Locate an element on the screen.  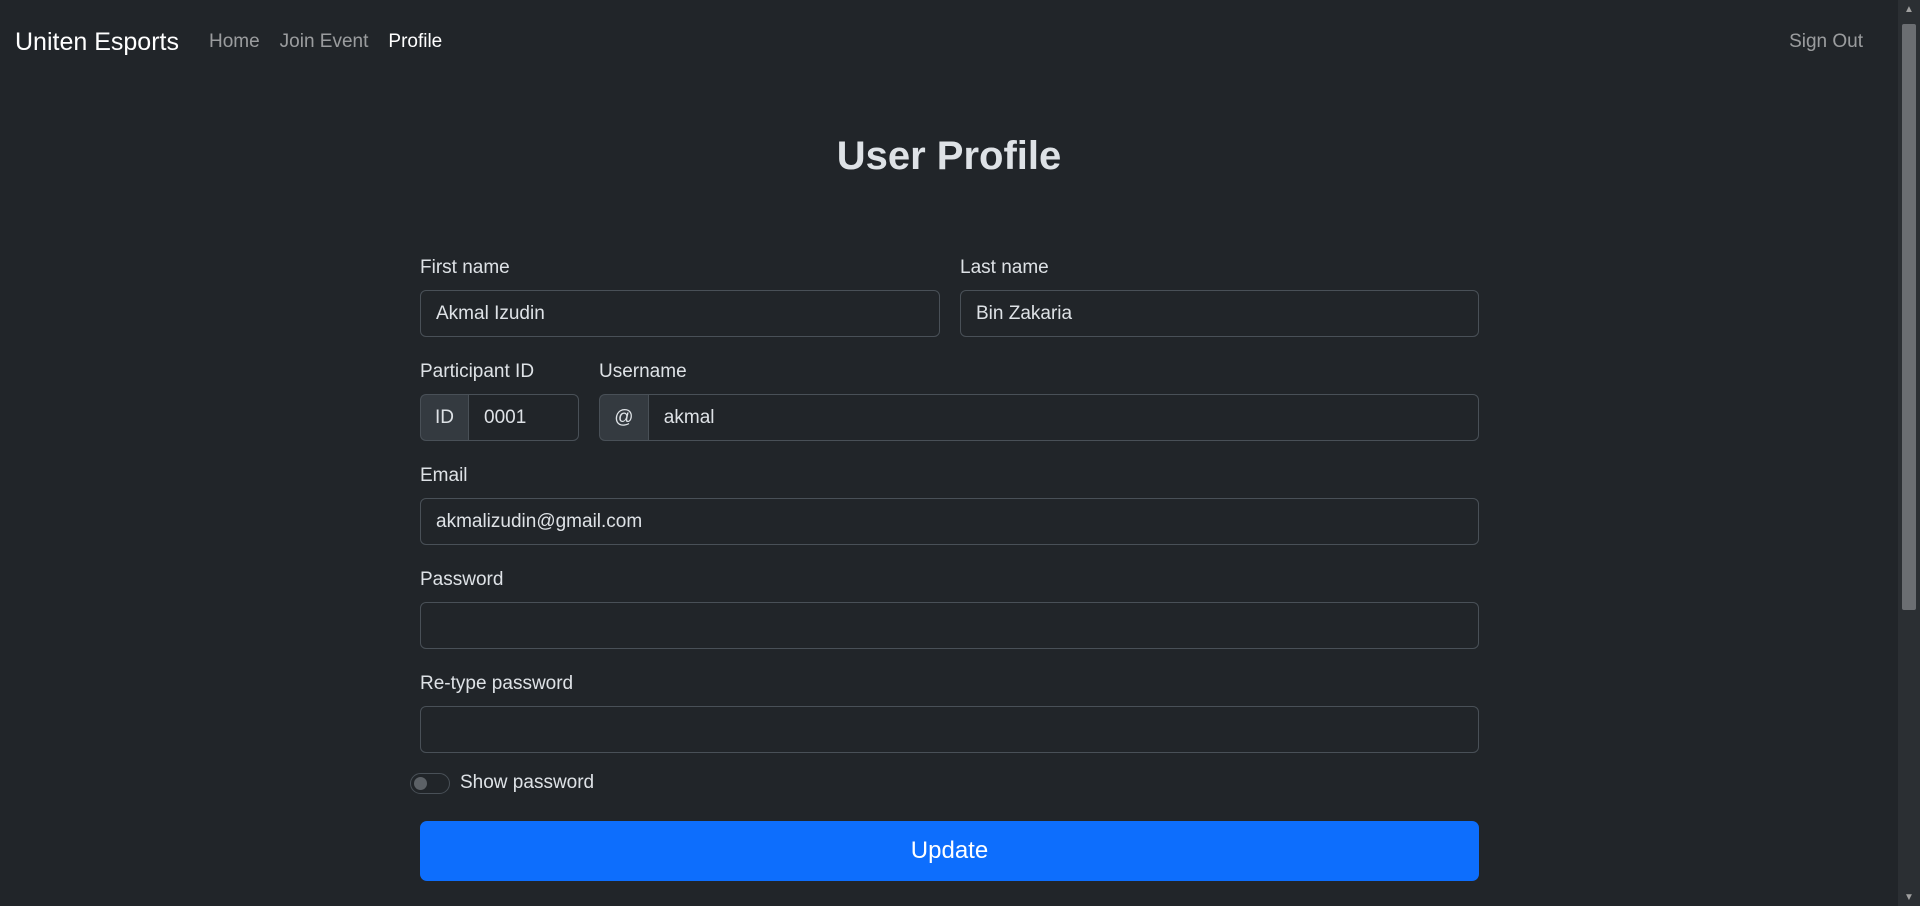
update-button: Update is located at coordinates (949, 851).